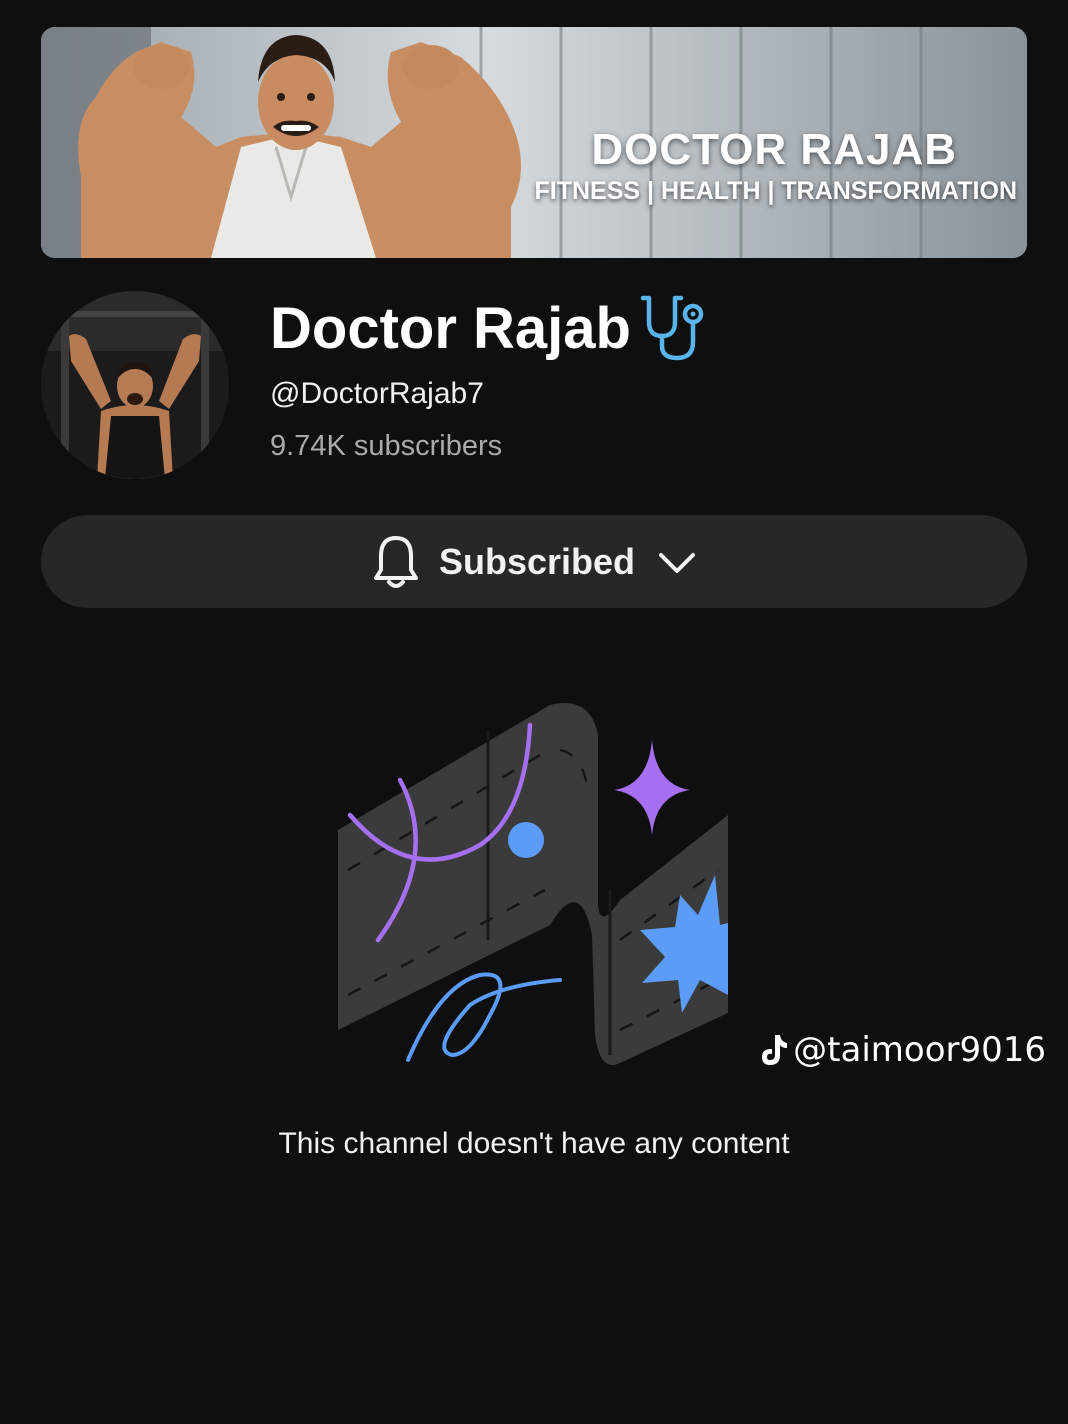 The image size is (1068, 1424). What do you see at coordinates (677, 562) in the screenshot?
I see `chevron-down-icon` at bounding box center [677, 562].